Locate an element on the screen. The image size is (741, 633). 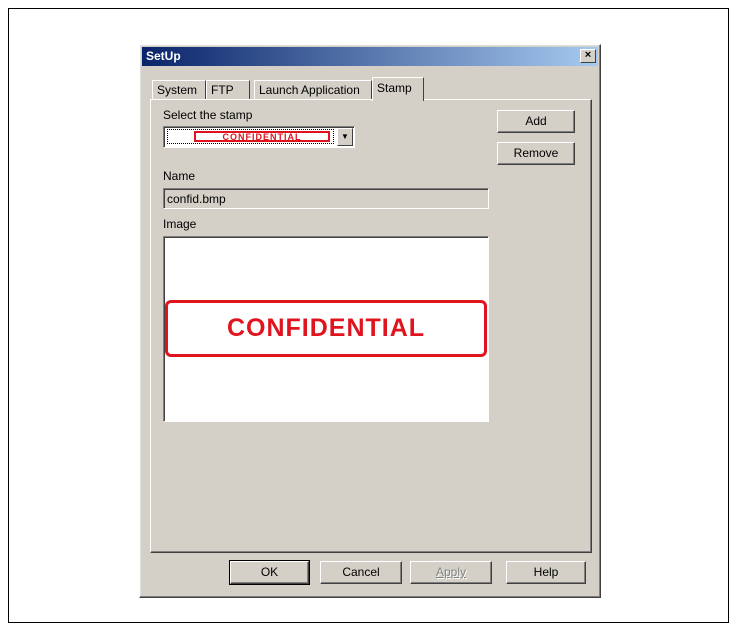
image-label: Image is located at coordinates (180, 224).